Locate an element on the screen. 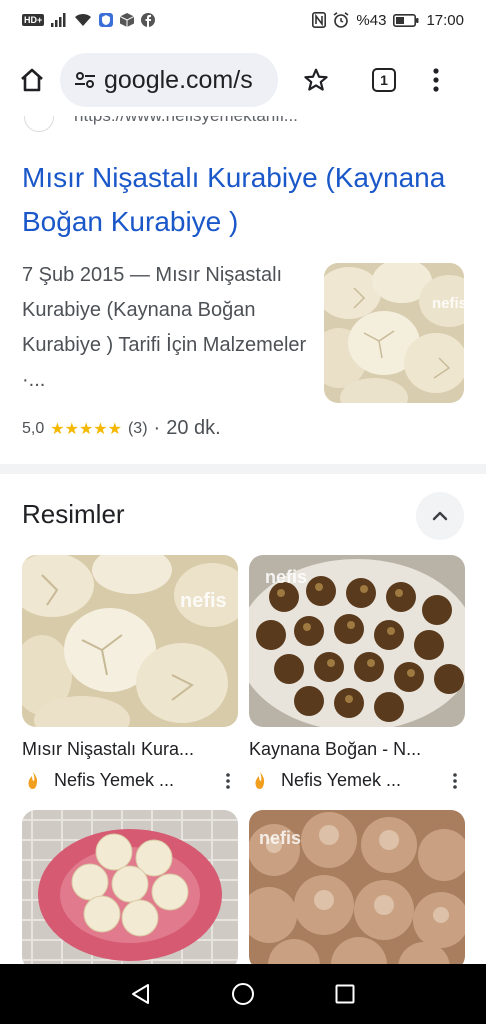 The width and height of the screenshot is (486, 1024). system-nav-bar is located at coordinates (243, 994).